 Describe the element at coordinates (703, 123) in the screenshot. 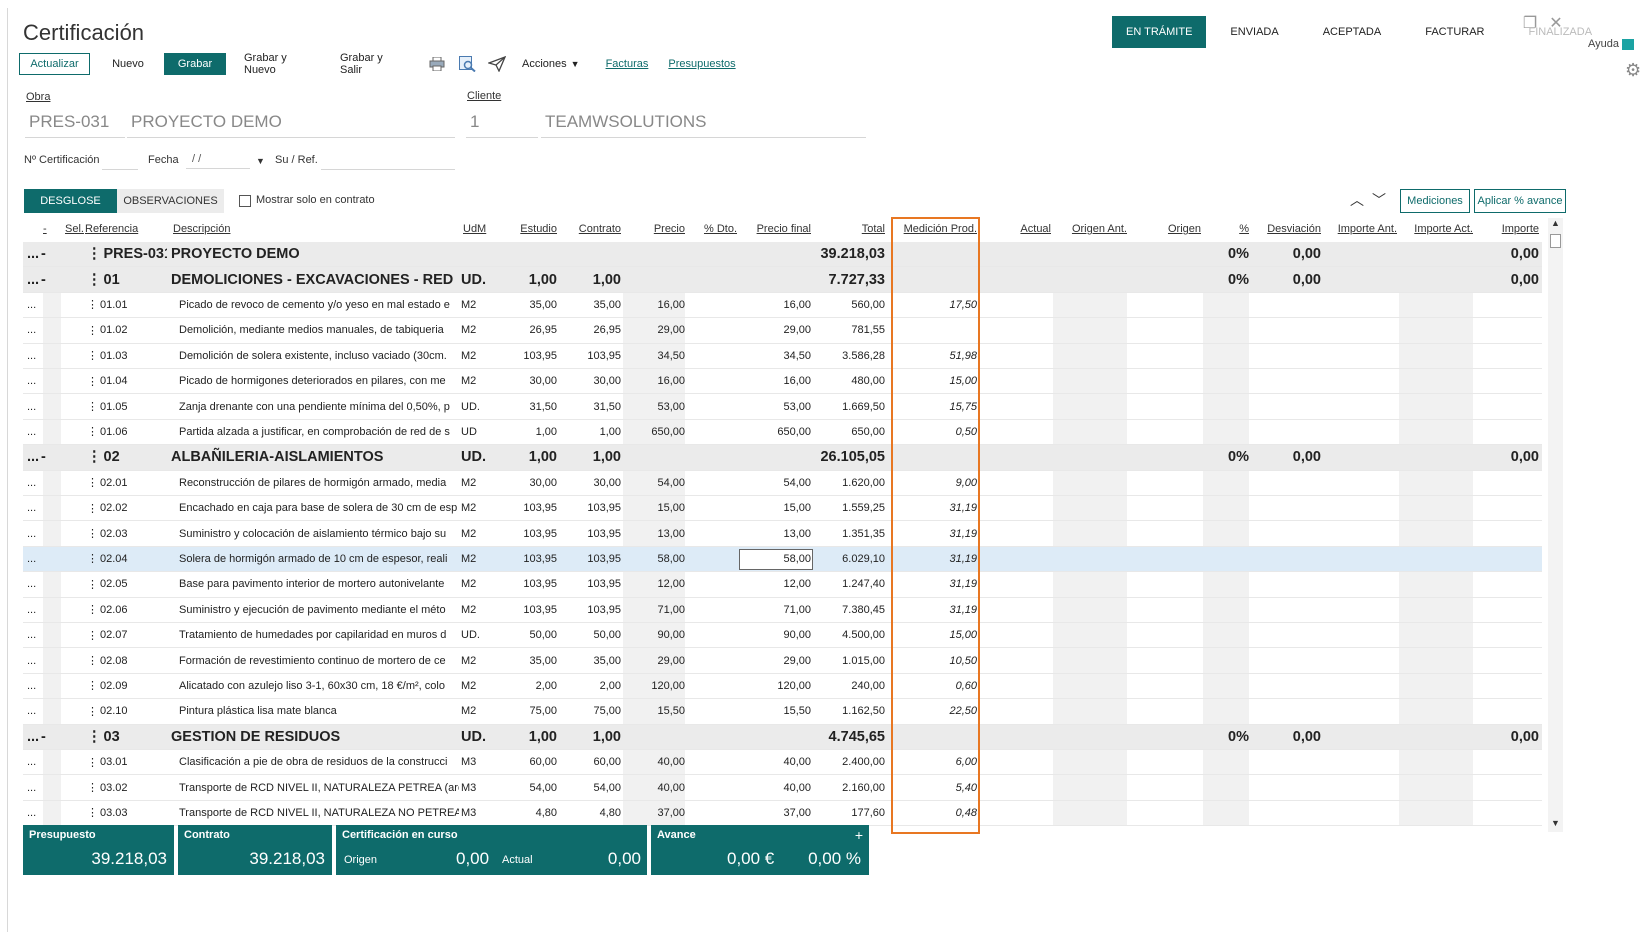

I see `cliente-name-field: TEAMWSOLUTIONS` at that location.